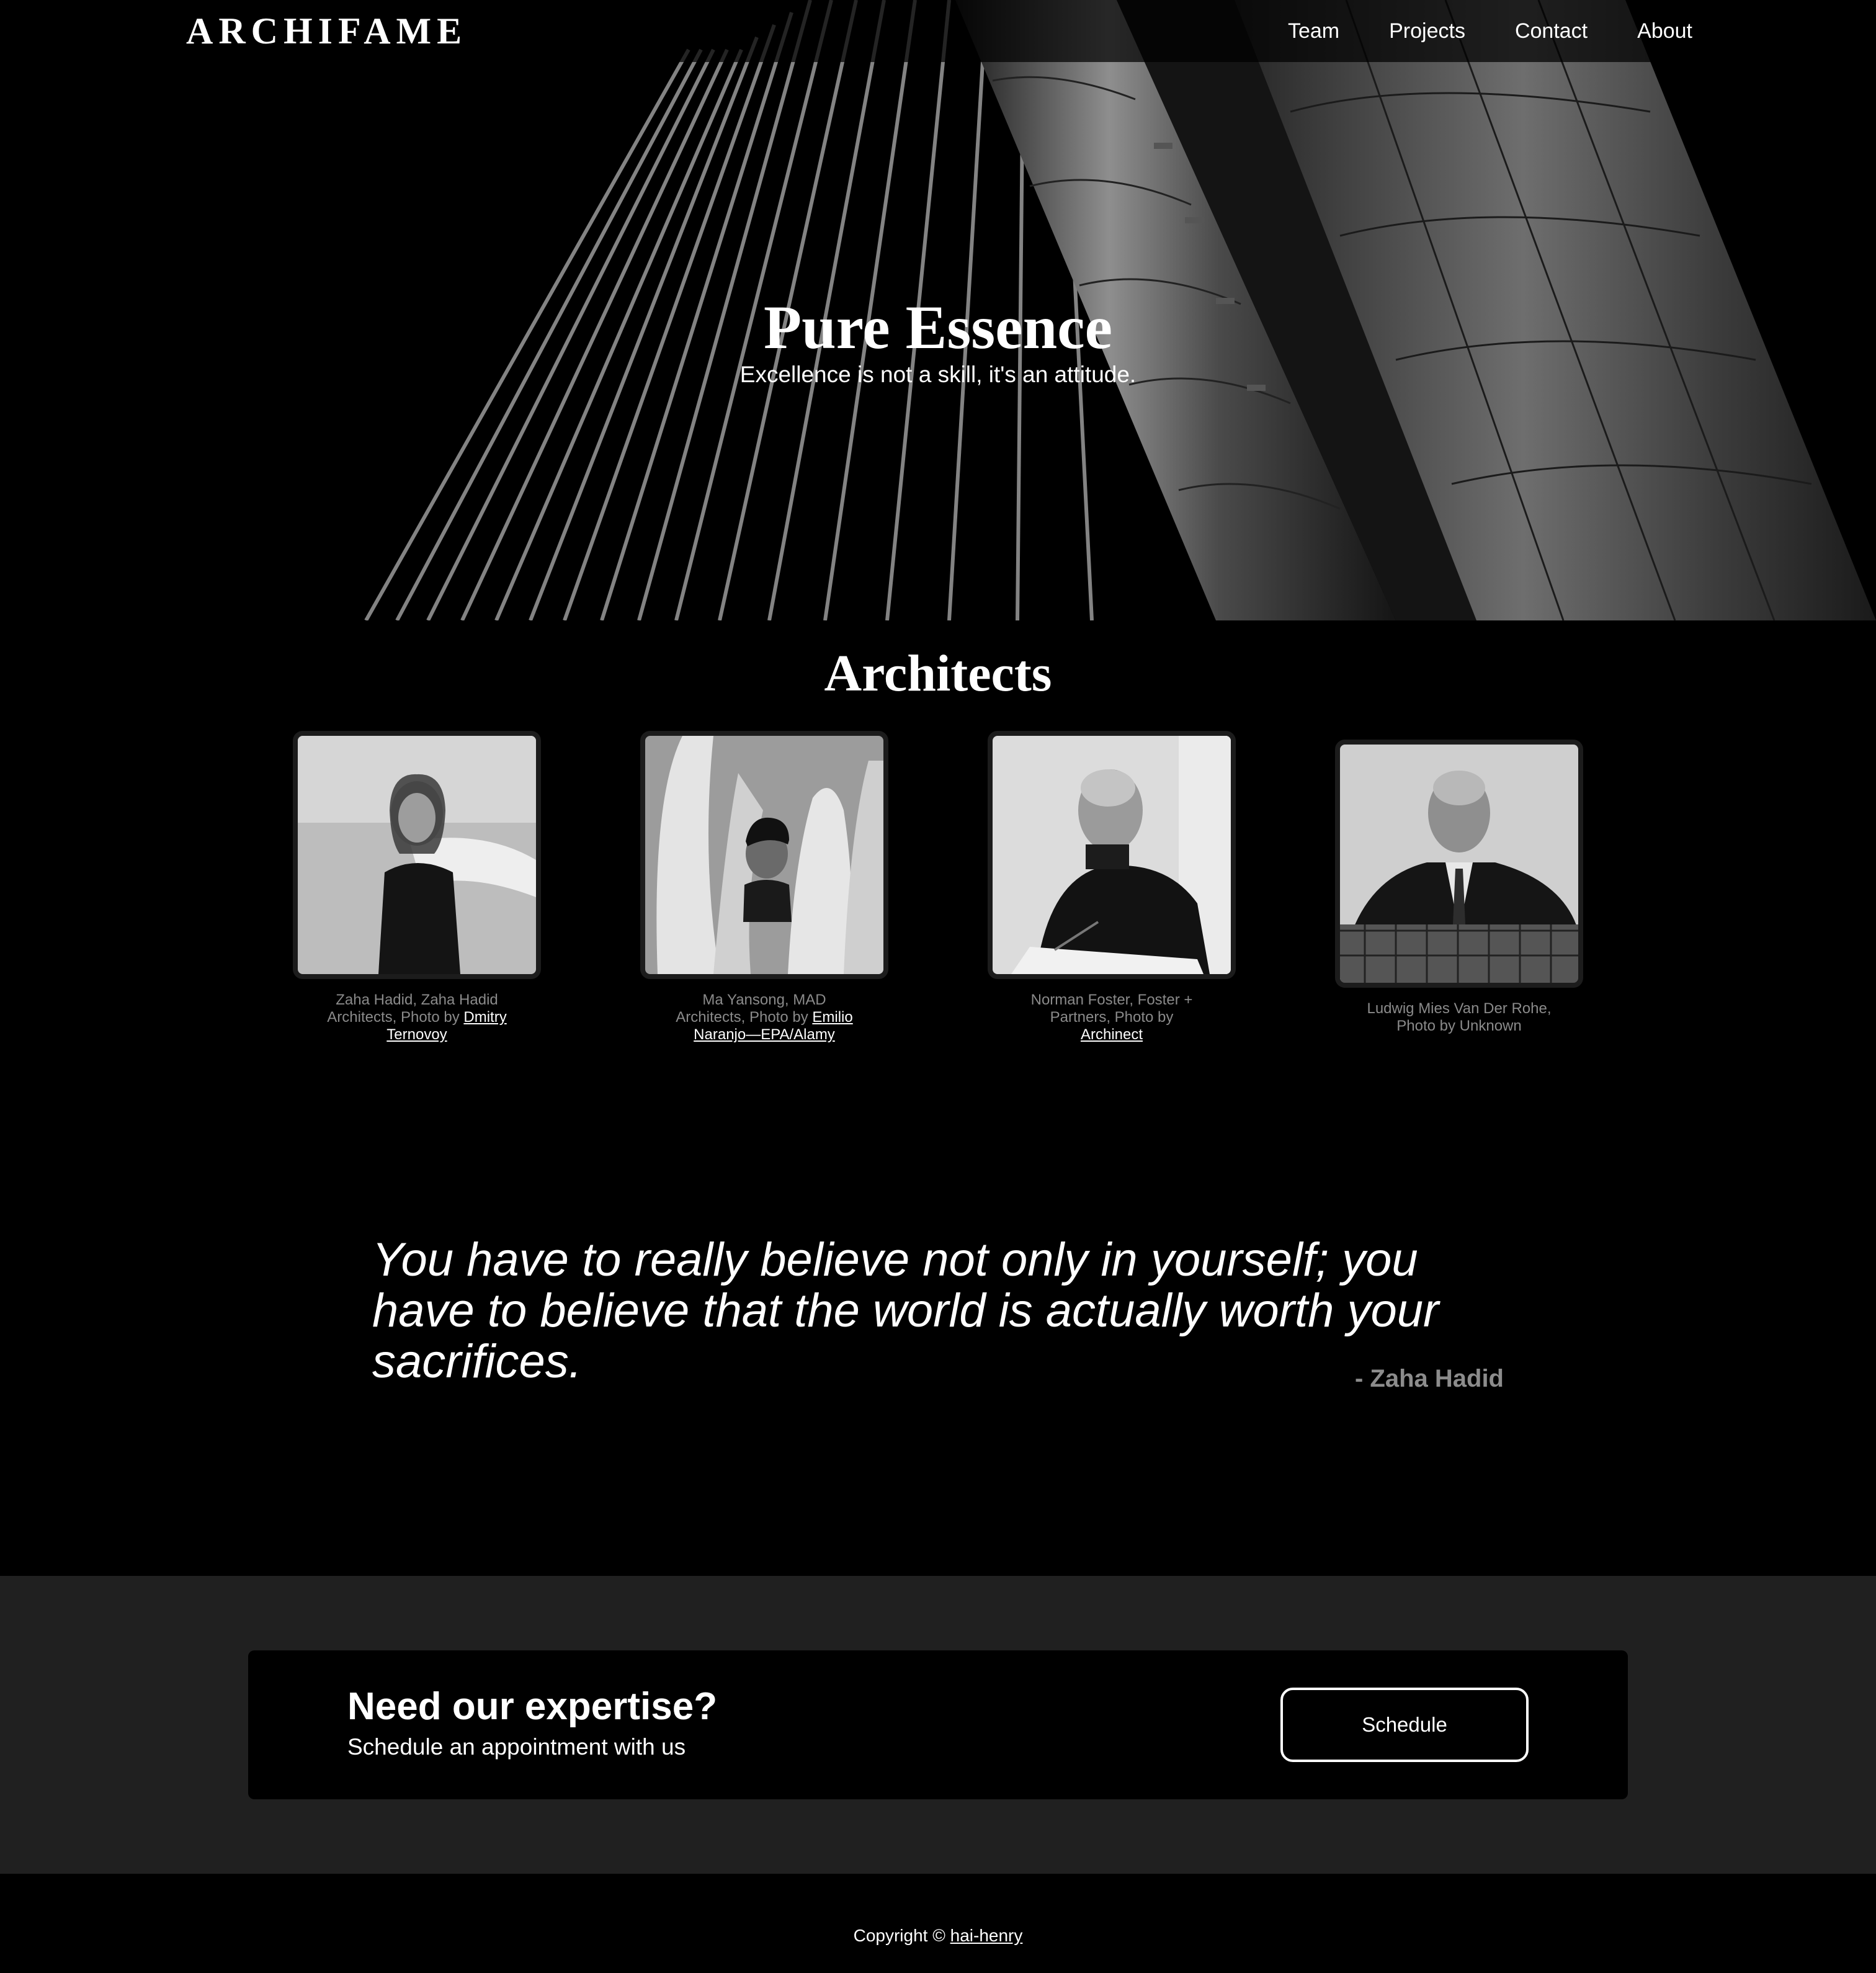  I want to click on footer-copyright: Copyright © hai-henry, so click(938, 1936).